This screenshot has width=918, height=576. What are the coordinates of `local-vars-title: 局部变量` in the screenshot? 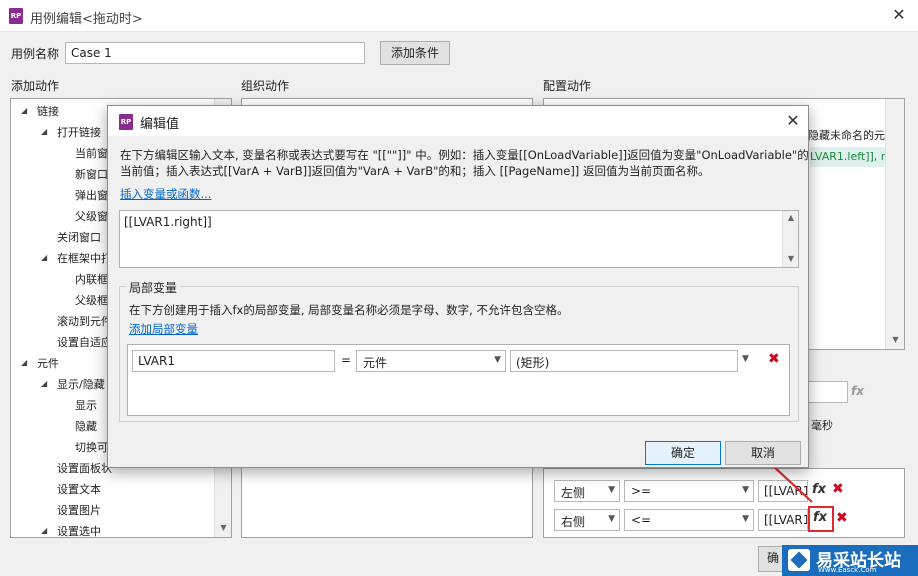 It's located at (153, 287).